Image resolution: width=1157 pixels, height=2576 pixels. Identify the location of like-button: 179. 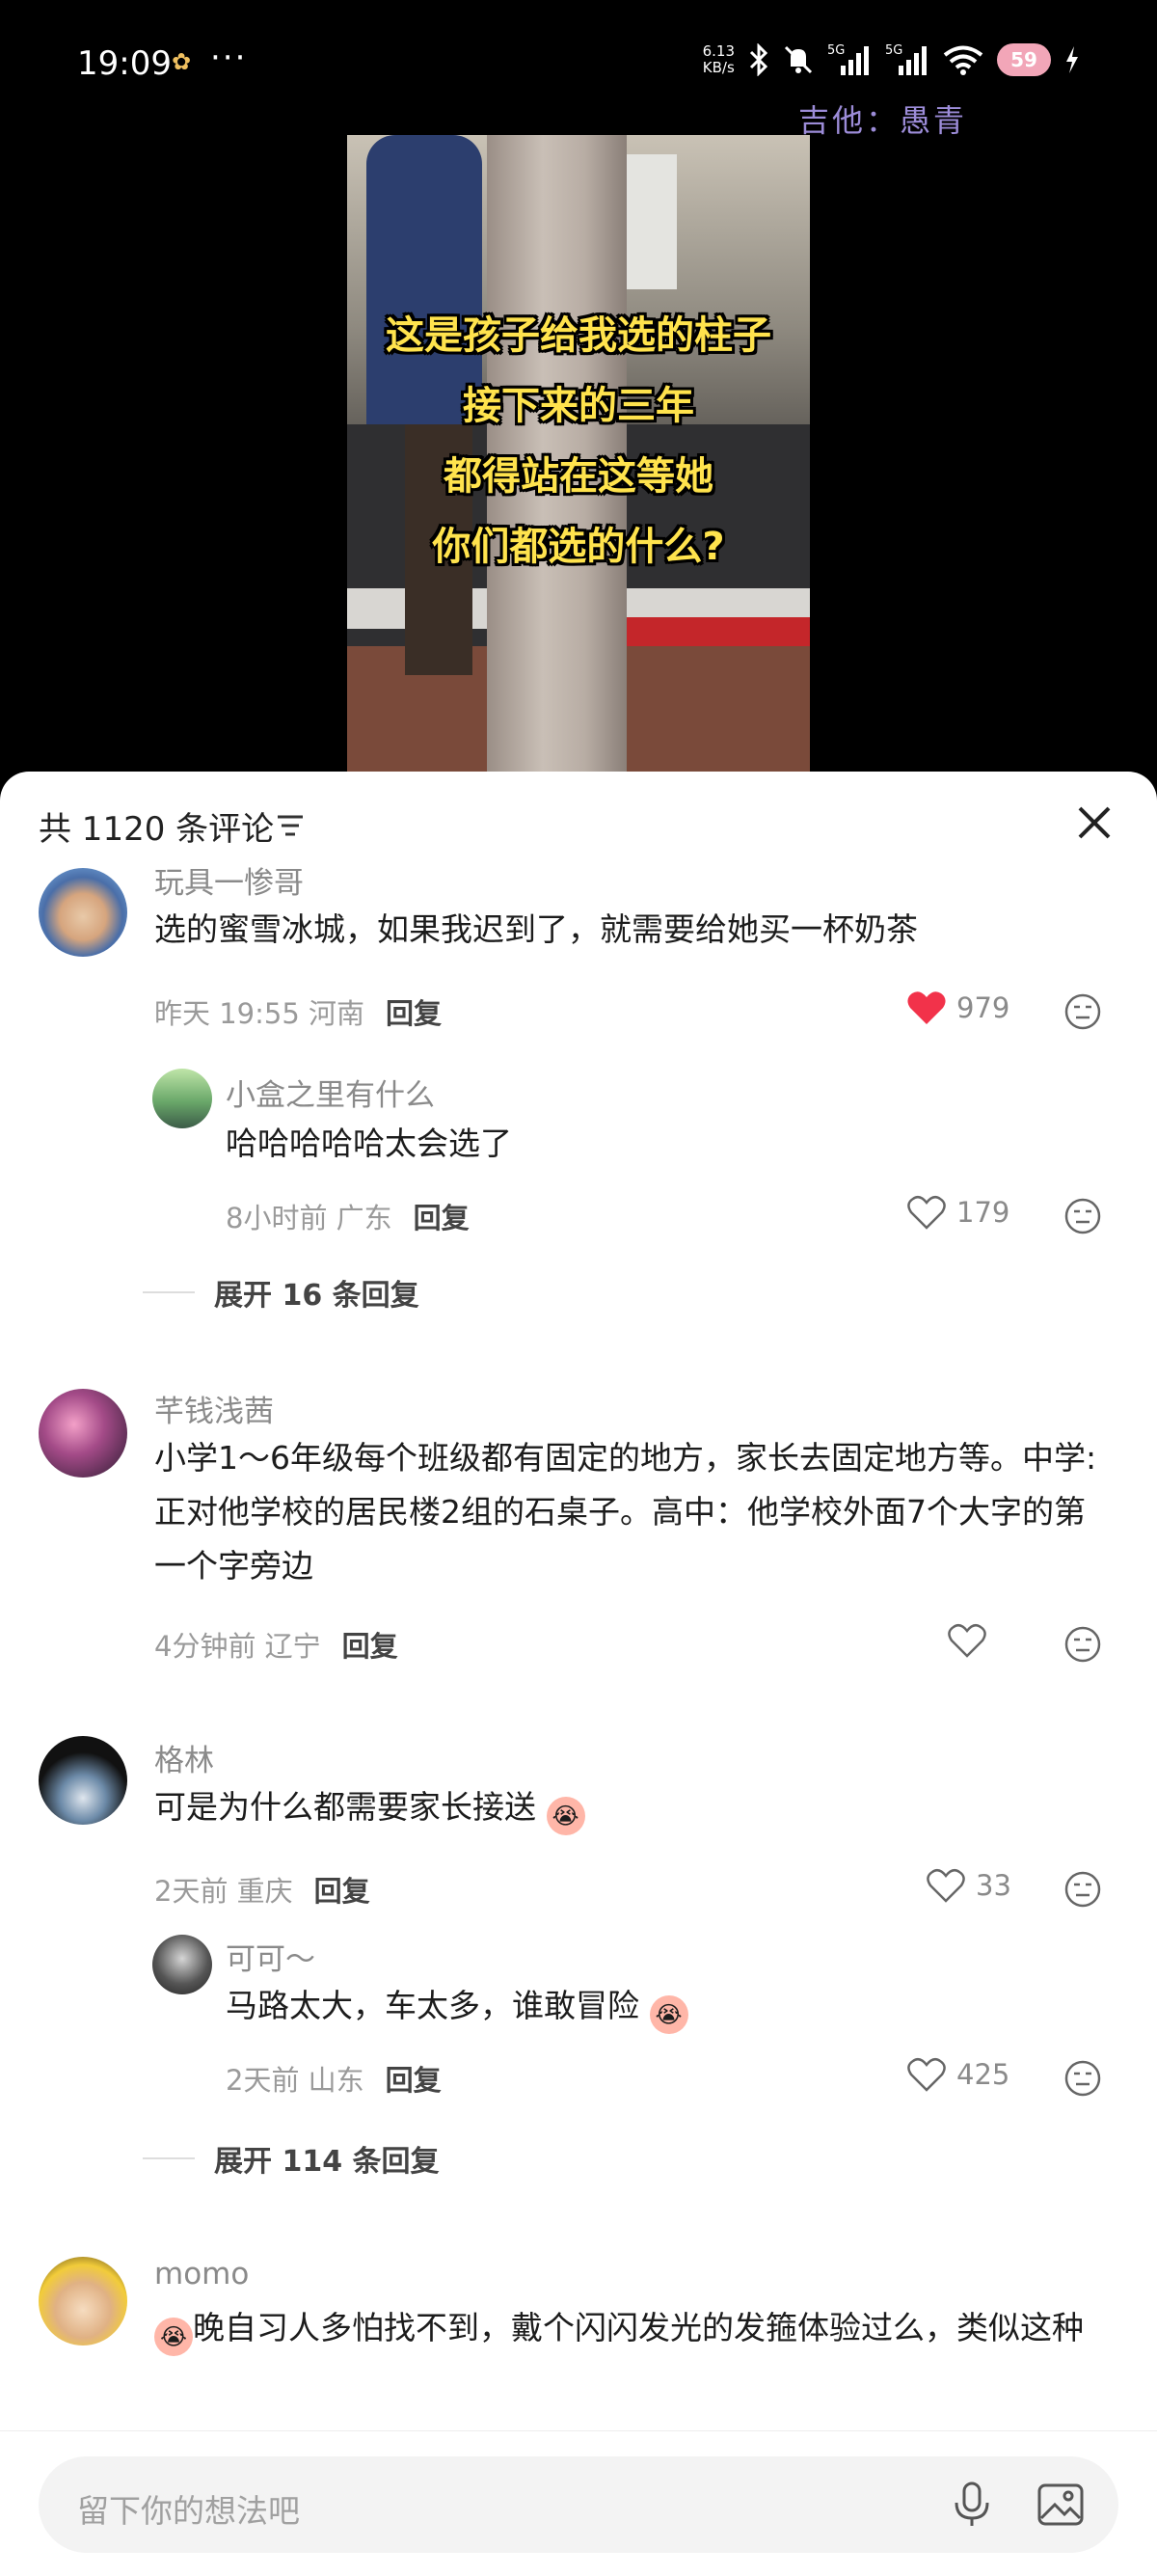
(957, 1212).